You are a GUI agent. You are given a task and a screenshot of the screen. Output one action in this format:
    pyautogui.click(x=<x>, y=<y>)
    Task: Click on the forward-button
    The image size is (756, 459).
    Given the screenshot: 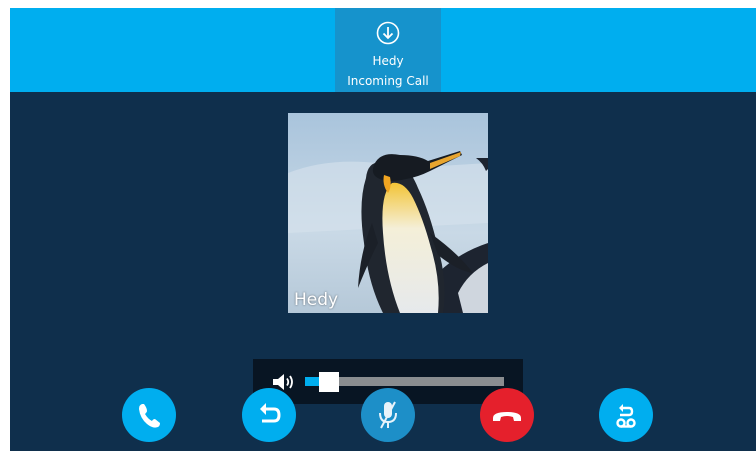 What is the action you would take?
    pyautogui.click(x=269, y=415)
    